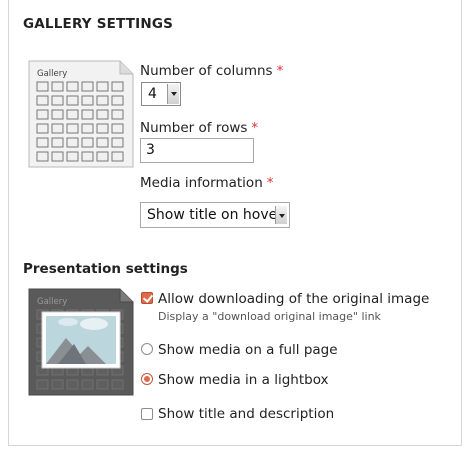 This screenshot has width=466, height=455. What do you see at coordinates (243, 380) in the screenshot?
I see `lightbox-label: Show media in a lightbox` at bounding box center [243, 380].